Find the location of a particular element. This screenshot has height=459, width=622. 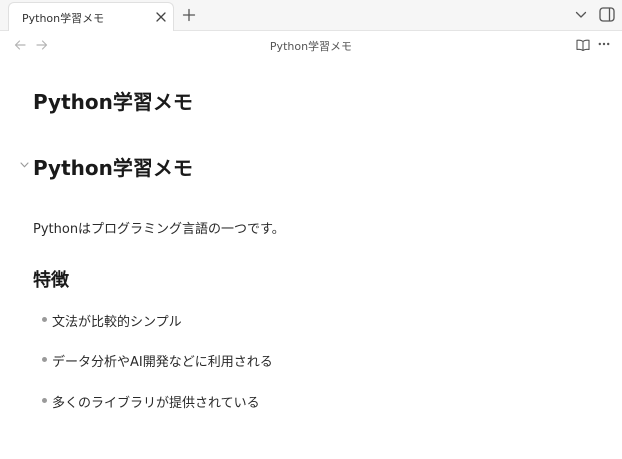

tab-bar: Python学習メモ is located at coordinates (311, 15).